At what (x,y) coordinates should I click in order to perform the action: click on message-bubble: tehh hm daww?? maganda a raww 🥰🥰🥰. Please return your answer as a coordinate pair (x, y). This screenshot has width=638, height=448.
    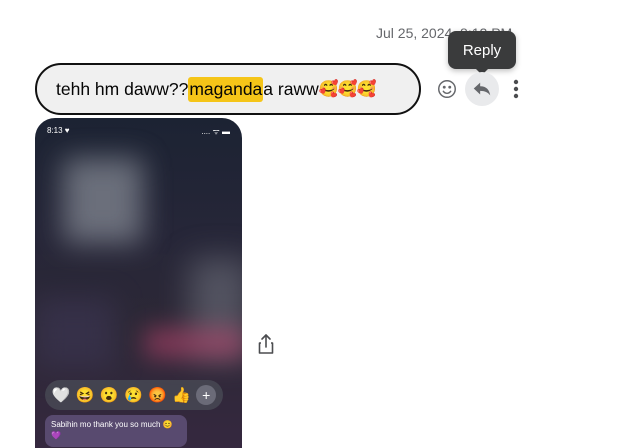
    Looking at the image, I should click on (228, 89).